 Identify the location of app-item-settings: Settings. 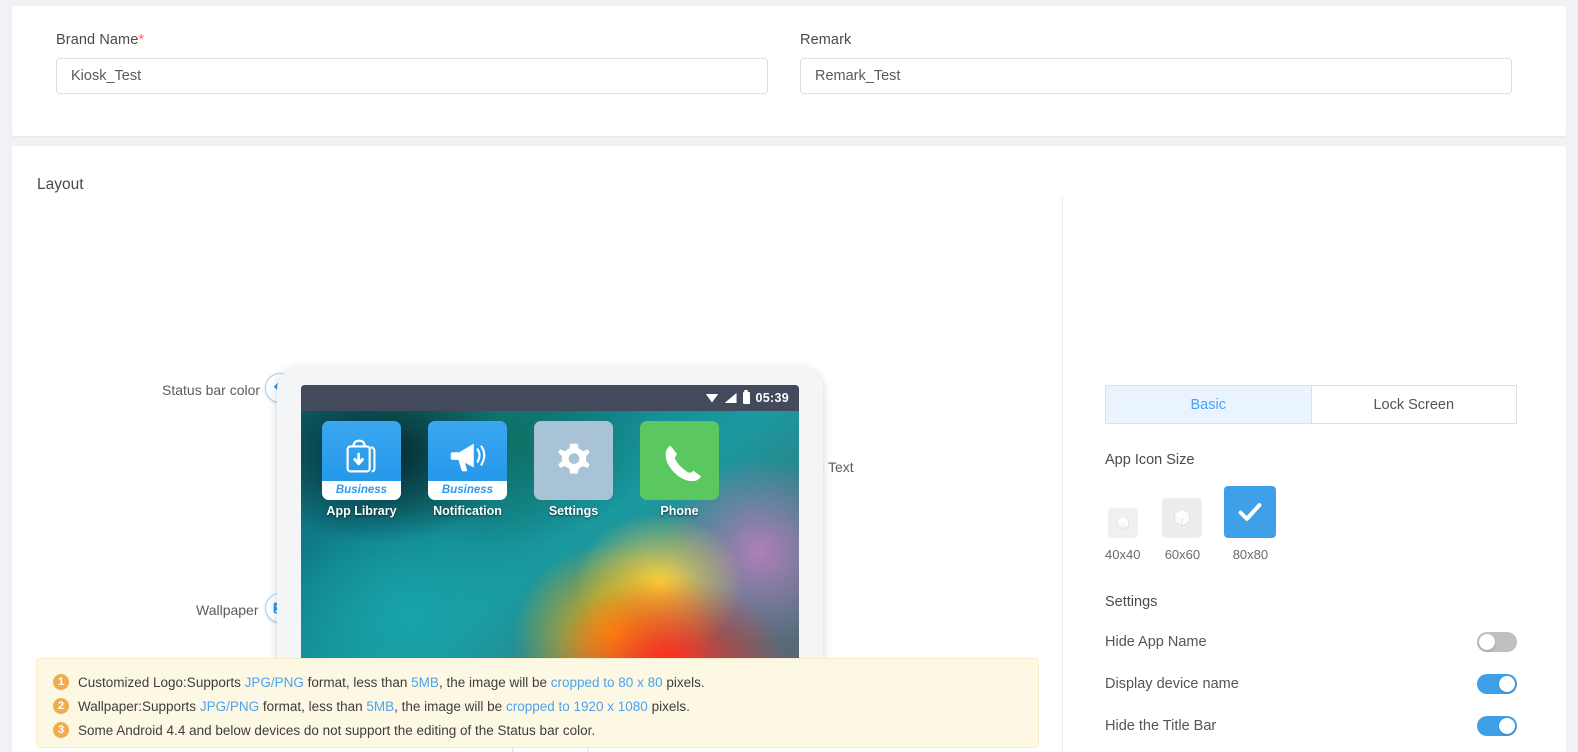
(573, 469).